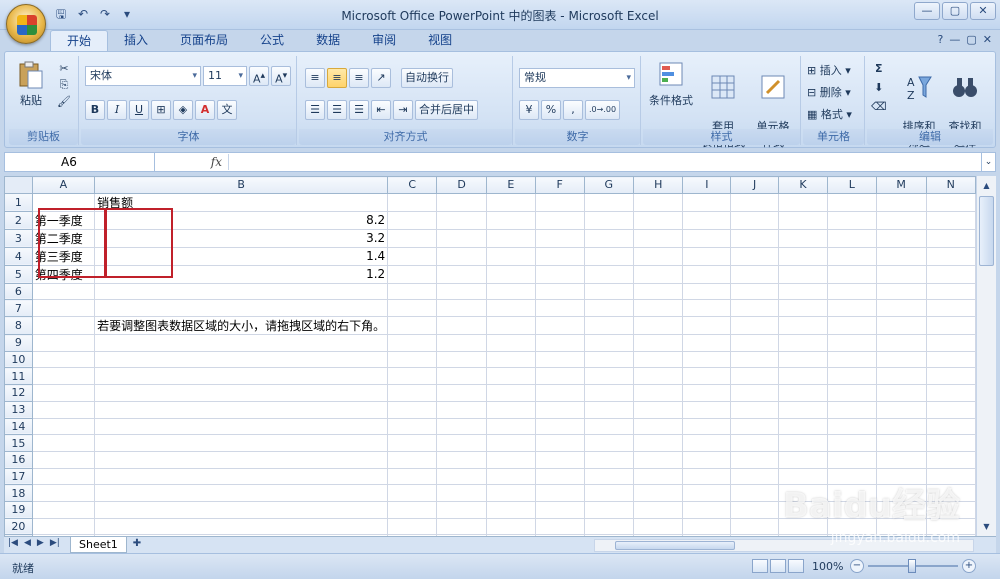  Describe the element at coordinates (852, 459) in the screenshot. I see `cell-L16` at that location.